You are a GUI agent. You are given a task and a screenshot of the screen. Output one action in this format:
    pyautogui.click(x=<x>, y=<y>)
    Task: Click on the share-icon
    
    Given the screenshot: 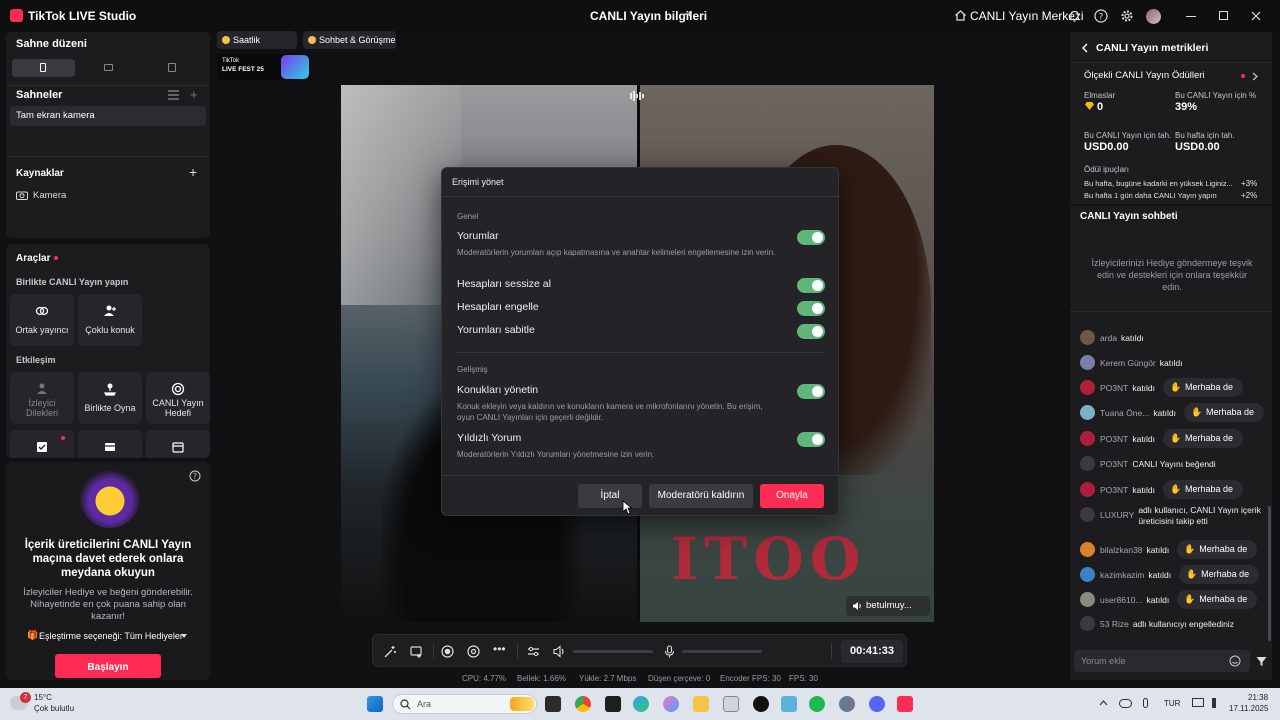 What is the action you would take?
    pyautogui.click(x=688, y=16)
    